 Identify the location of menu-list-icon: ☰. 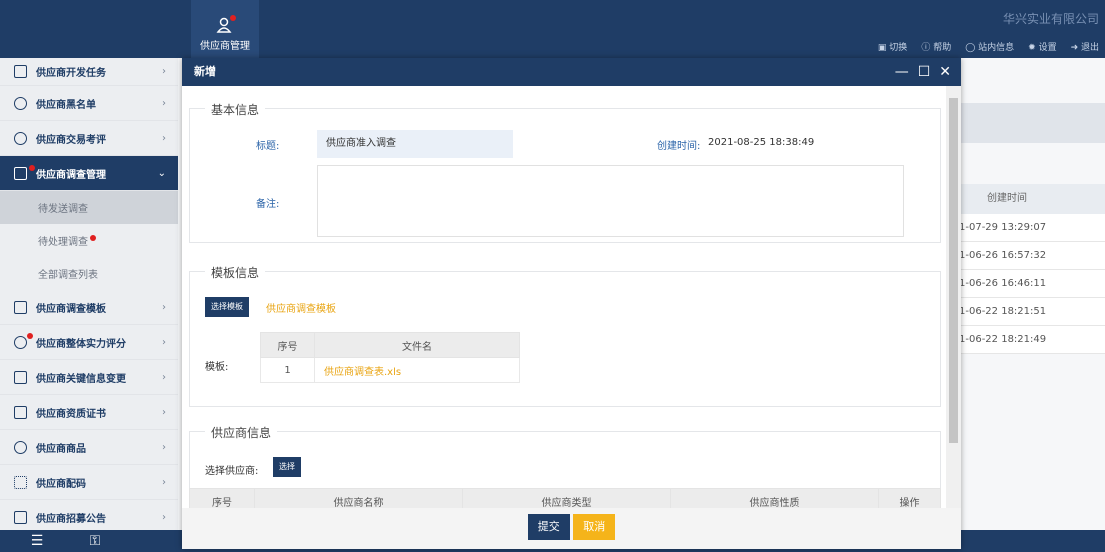
(37, 541).